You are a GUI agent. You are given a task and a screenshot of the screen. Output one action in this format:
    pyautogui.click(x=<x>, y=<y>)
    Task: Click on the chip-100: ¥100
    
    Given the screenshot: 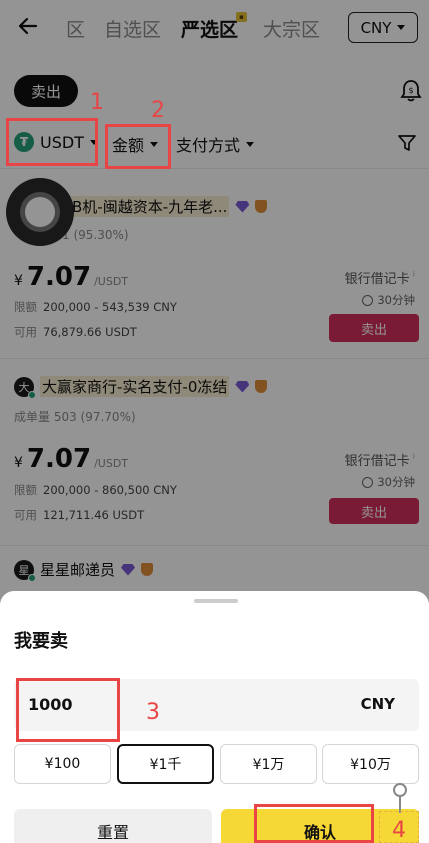 What is the action you would take?
    pyautogui.click(x=62, y=764)
    